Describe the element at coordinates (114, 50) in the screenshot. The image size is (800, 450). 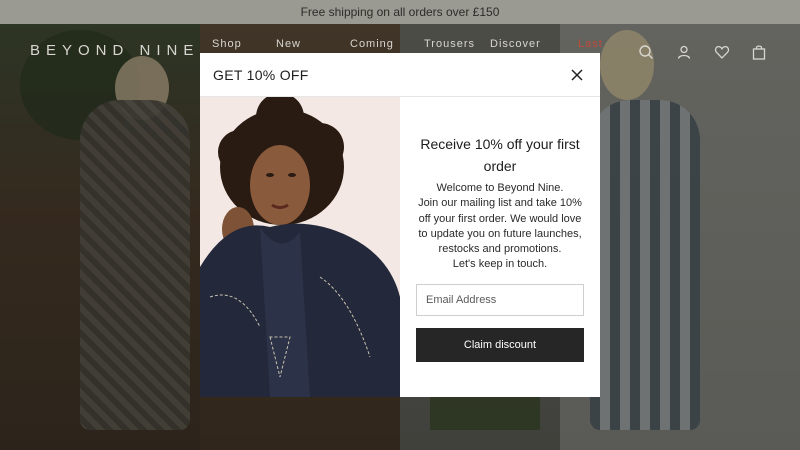
I see `logo: BEYOND NINE` at that location.